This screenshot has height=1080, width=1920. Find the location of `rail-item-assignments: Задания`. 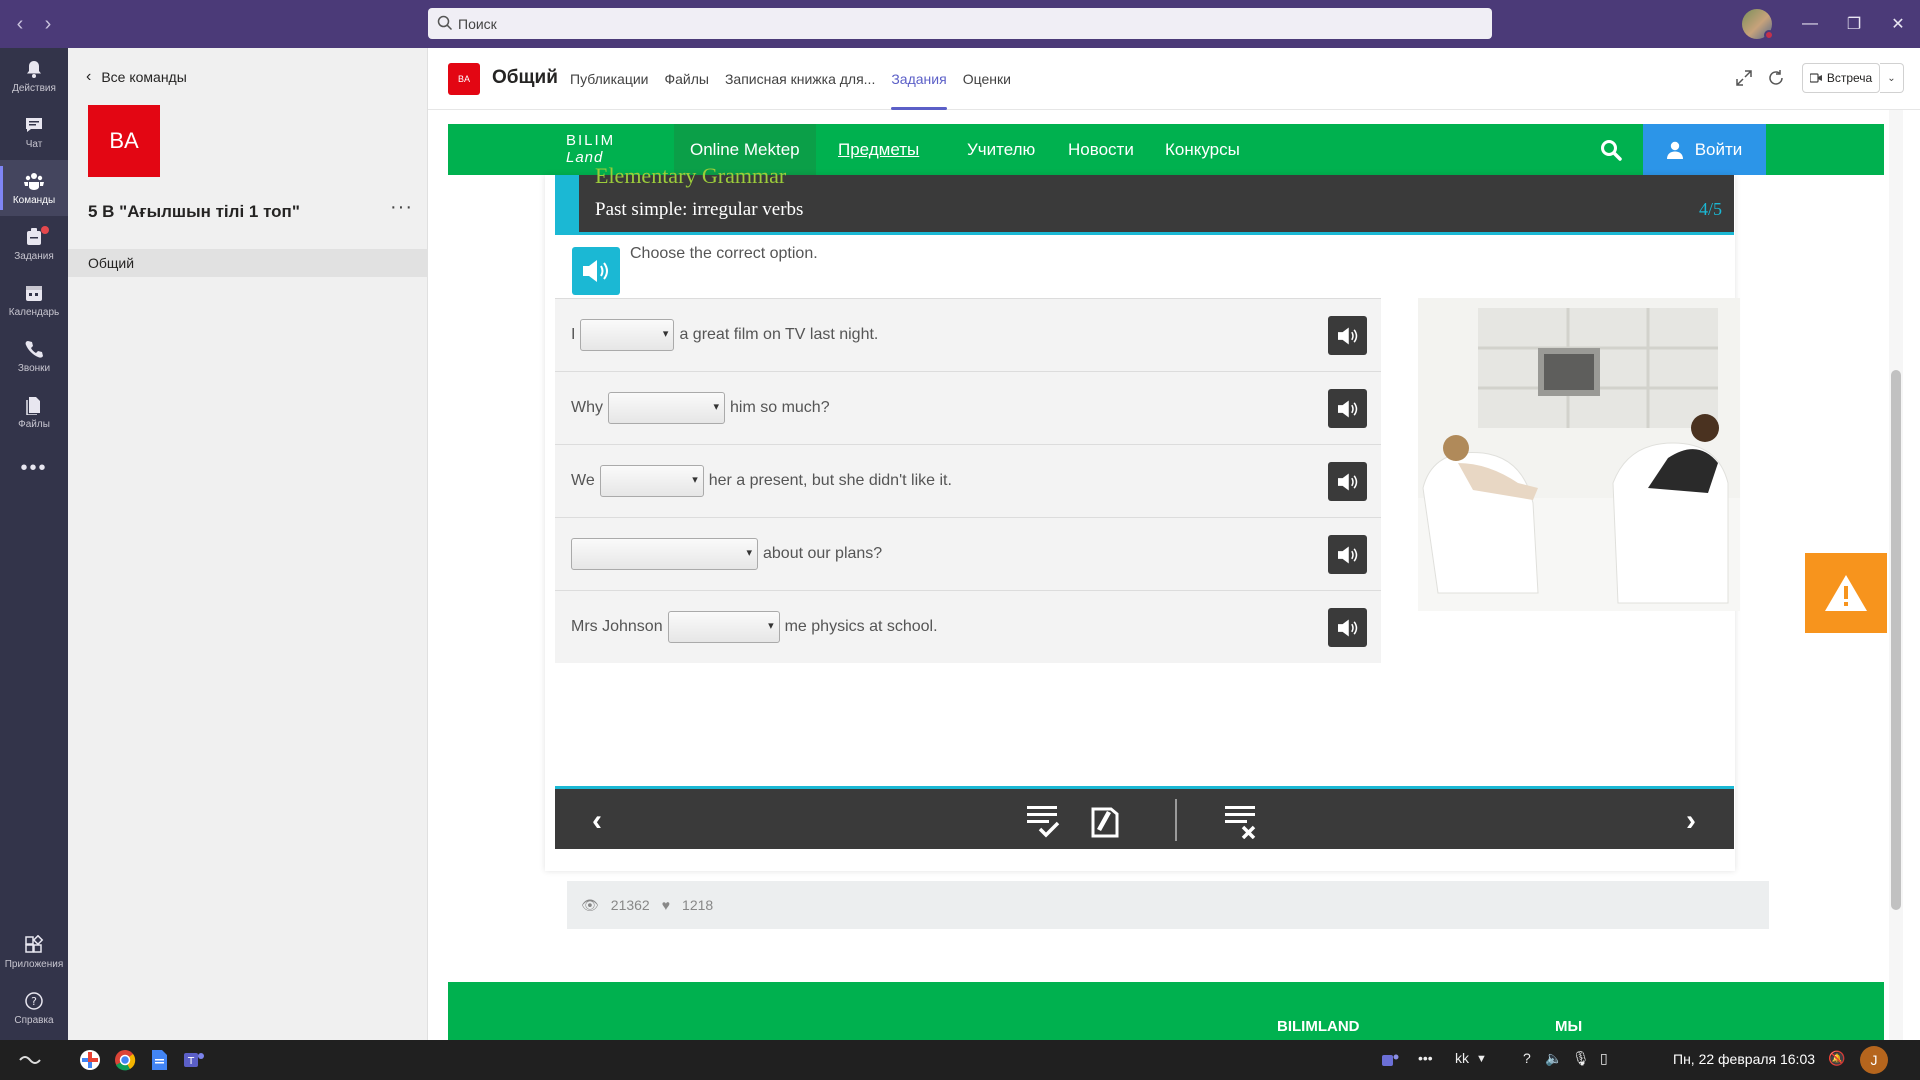

rail-item-assignments: Задания is located at coordinates (34, 244).